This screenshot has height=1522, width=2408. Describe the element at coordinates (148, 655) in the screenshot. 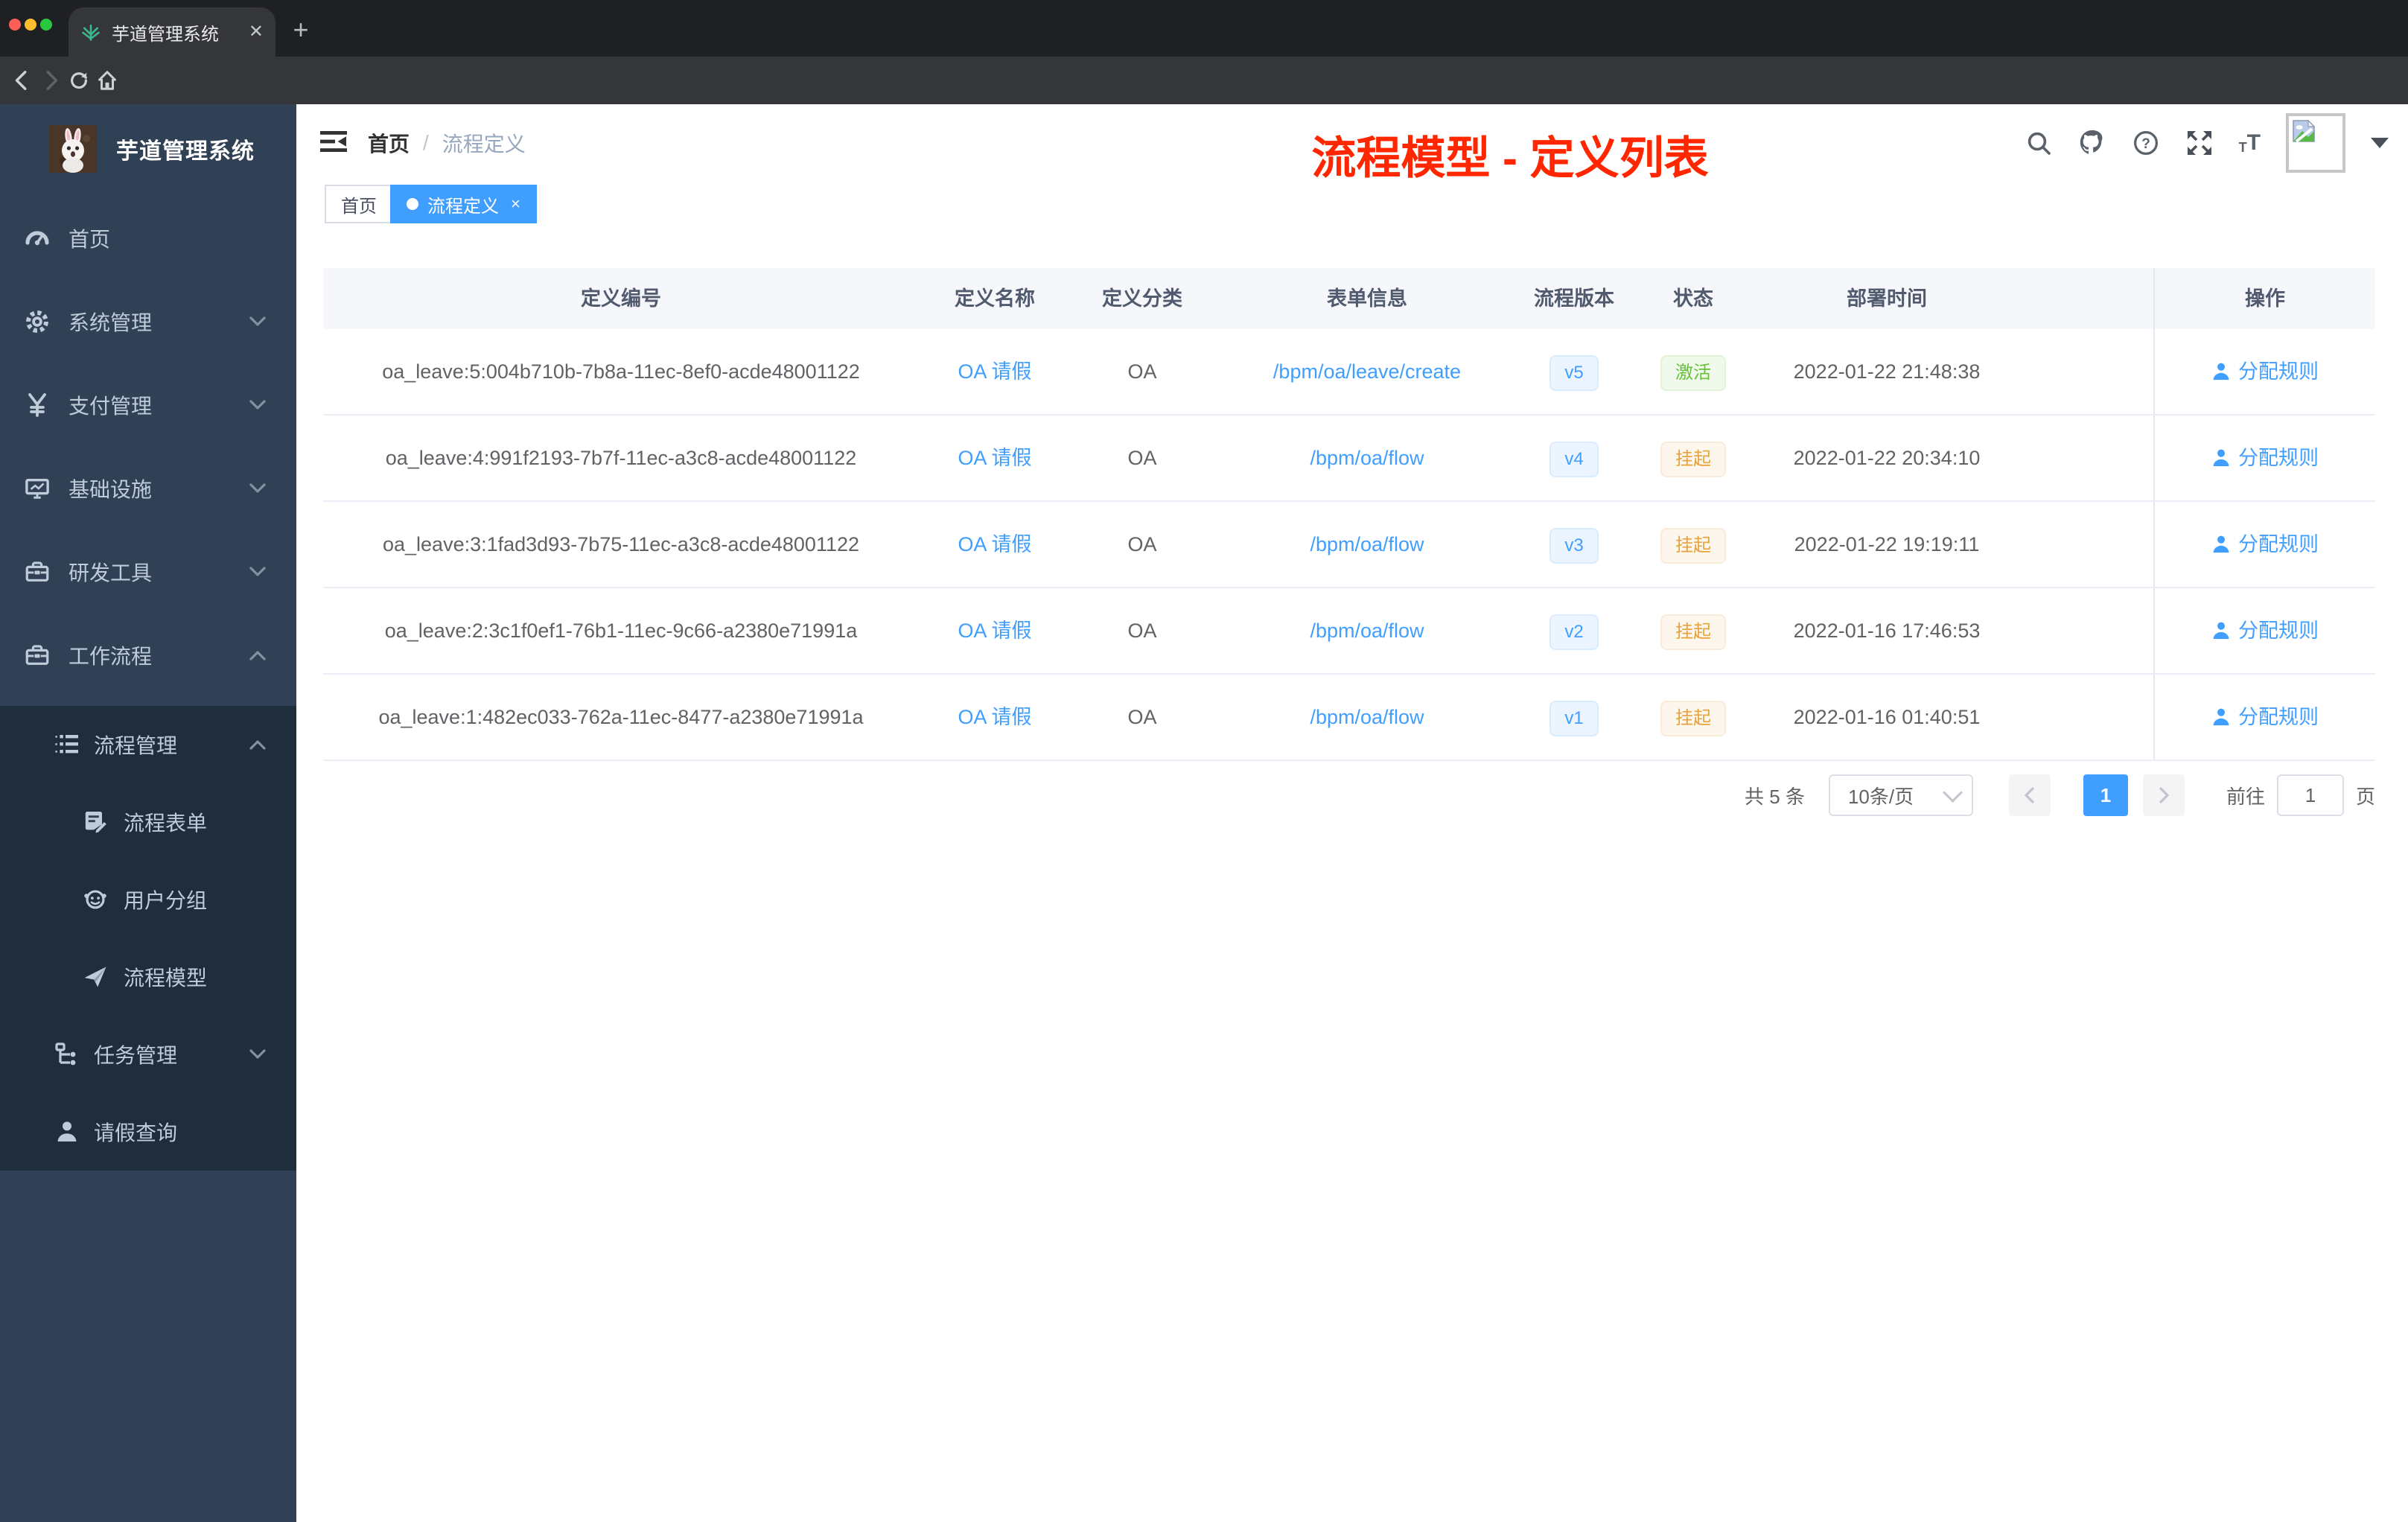

I see `sidebar-menu-item: 工作流程` at that location.